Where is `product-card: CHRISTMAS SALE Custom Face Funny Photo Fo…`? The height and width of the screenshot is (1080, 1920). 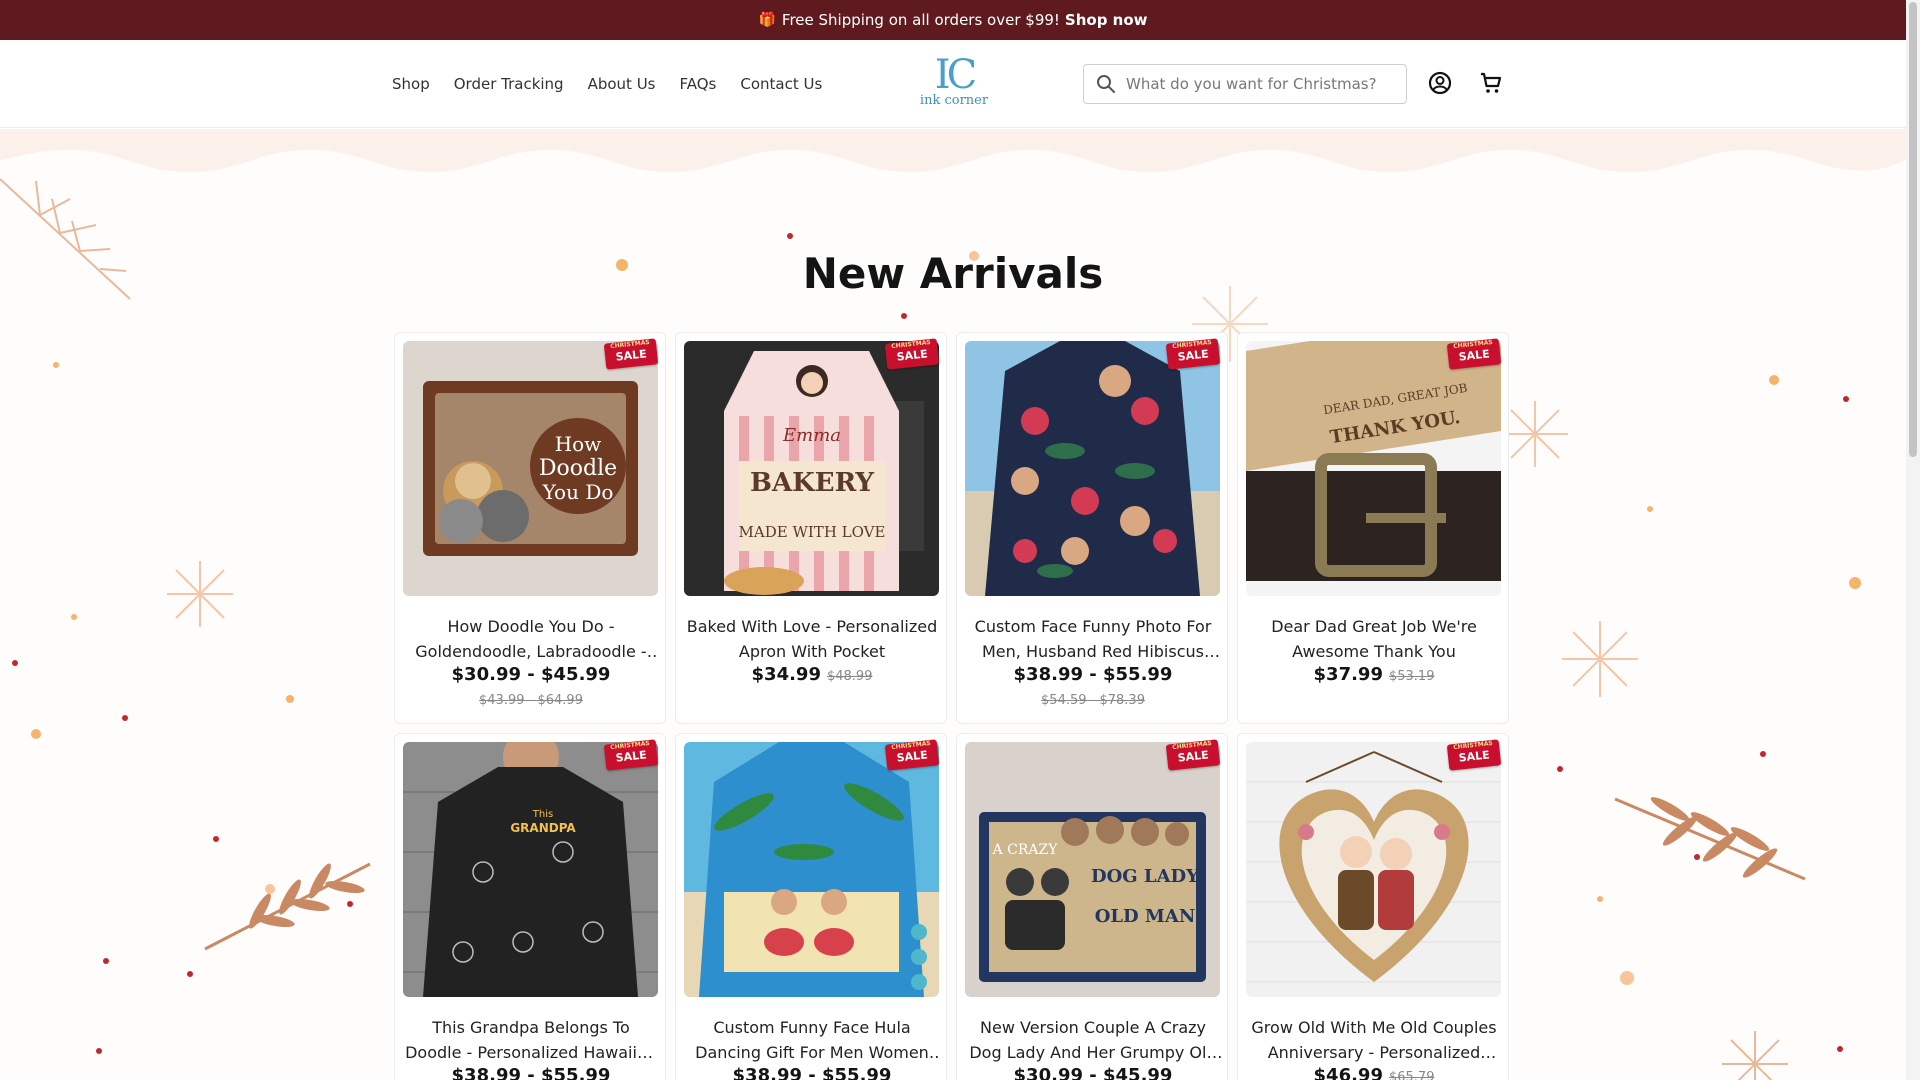
product-card: CHRISTMAS SALE Custom Face Funny Photo Fo… is located at coordinates (1092, 528).